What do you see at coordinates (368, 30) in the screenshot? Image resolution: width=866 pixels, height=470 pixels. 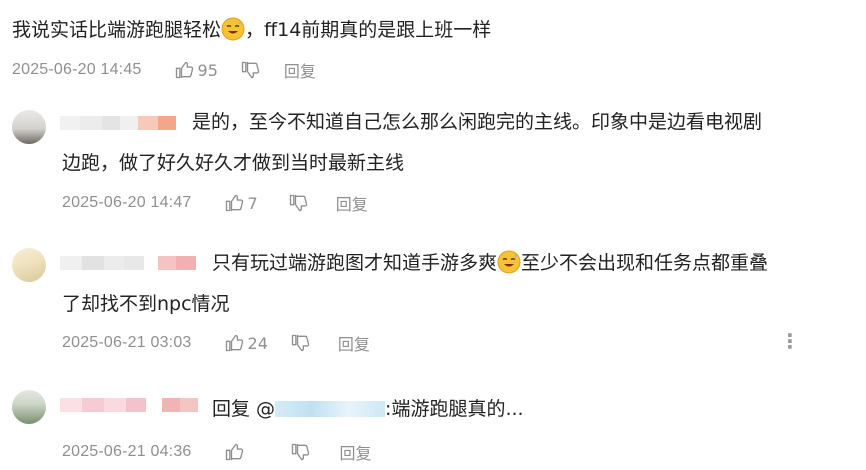 I see `comment-1-text-b: ，ff14前期真的是跟上班一样` at bounding box center [368, 30].